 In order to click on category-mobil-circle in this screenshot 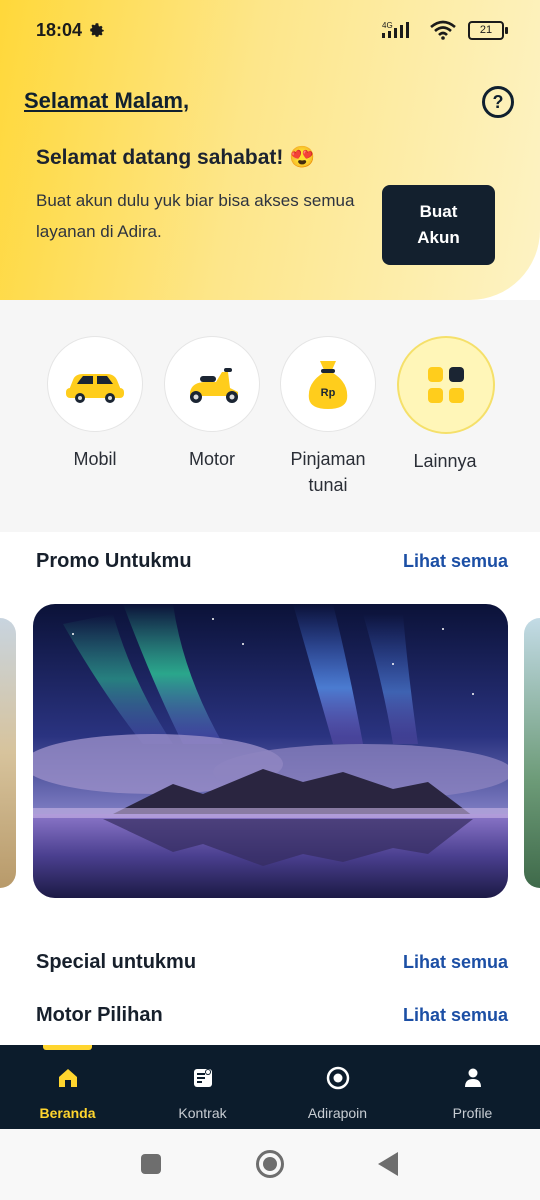, I will do `click(95, 384)`.